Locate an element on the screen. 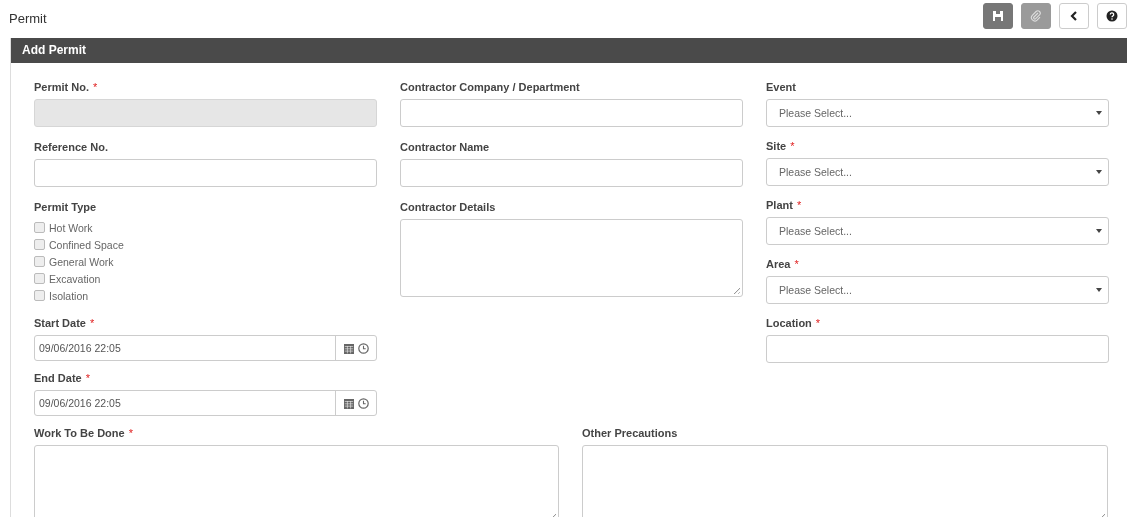  chevron-left-icon is located at coordinates (1074, 16).